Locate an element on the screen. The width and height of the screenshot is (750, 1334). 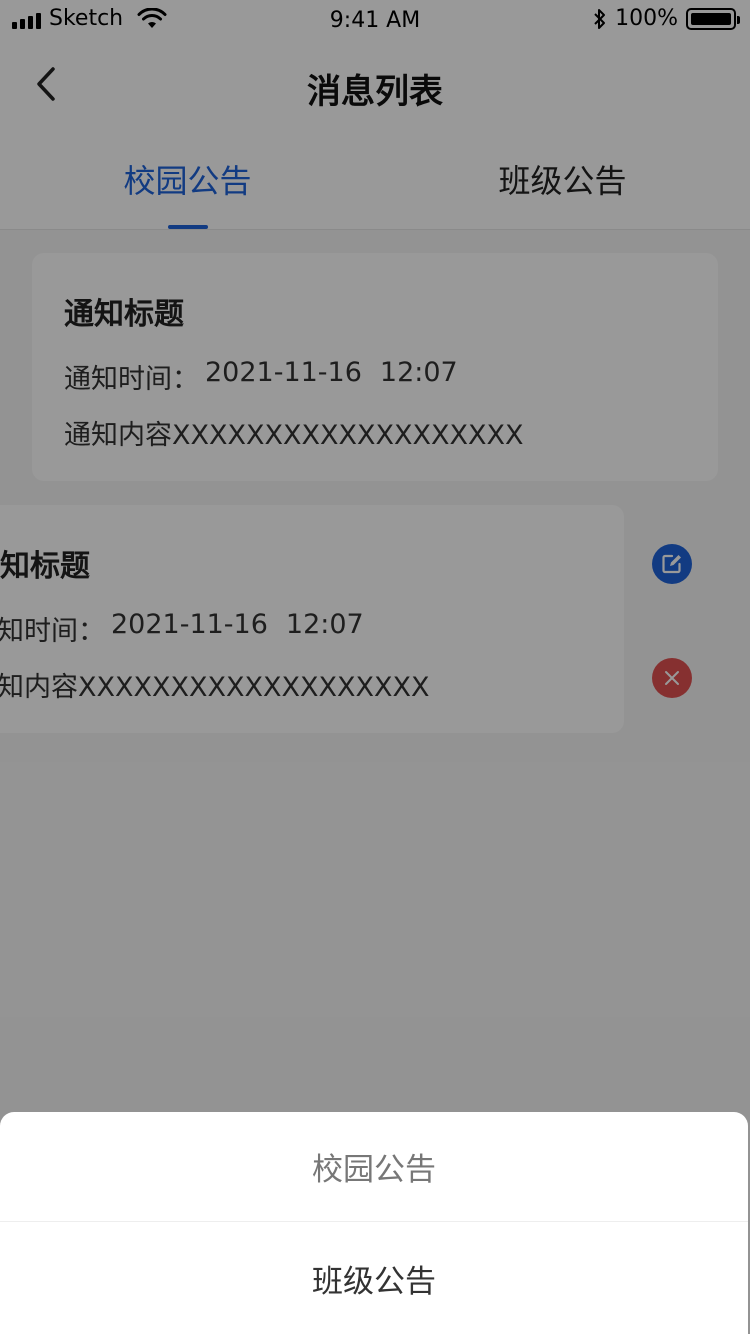
action-sheet-item-campus-notice: 校园公告 is located at coordinates (374, 1167).